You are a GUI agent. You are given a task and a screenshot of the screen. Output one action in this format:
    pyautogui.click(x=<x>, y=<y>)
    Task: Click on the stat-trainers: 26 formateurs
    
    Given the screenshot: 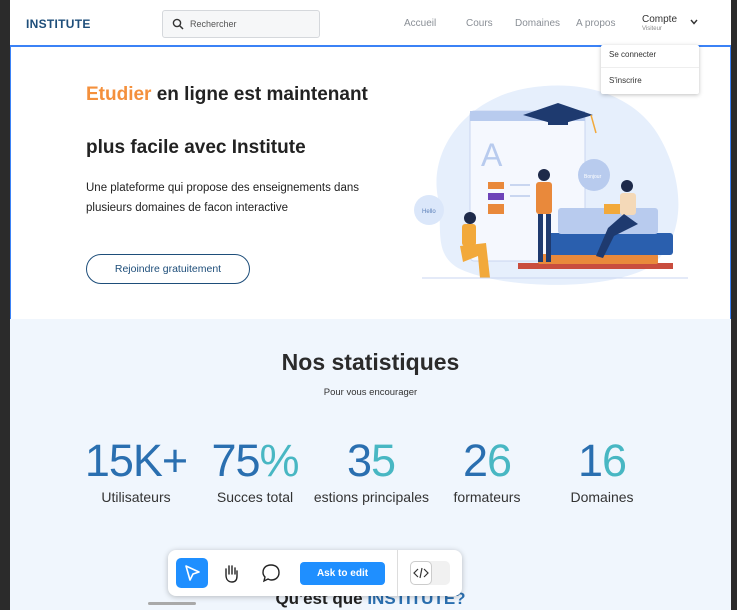 What is the action you would take?
    pyautogui.click(x=487, y=470)
    